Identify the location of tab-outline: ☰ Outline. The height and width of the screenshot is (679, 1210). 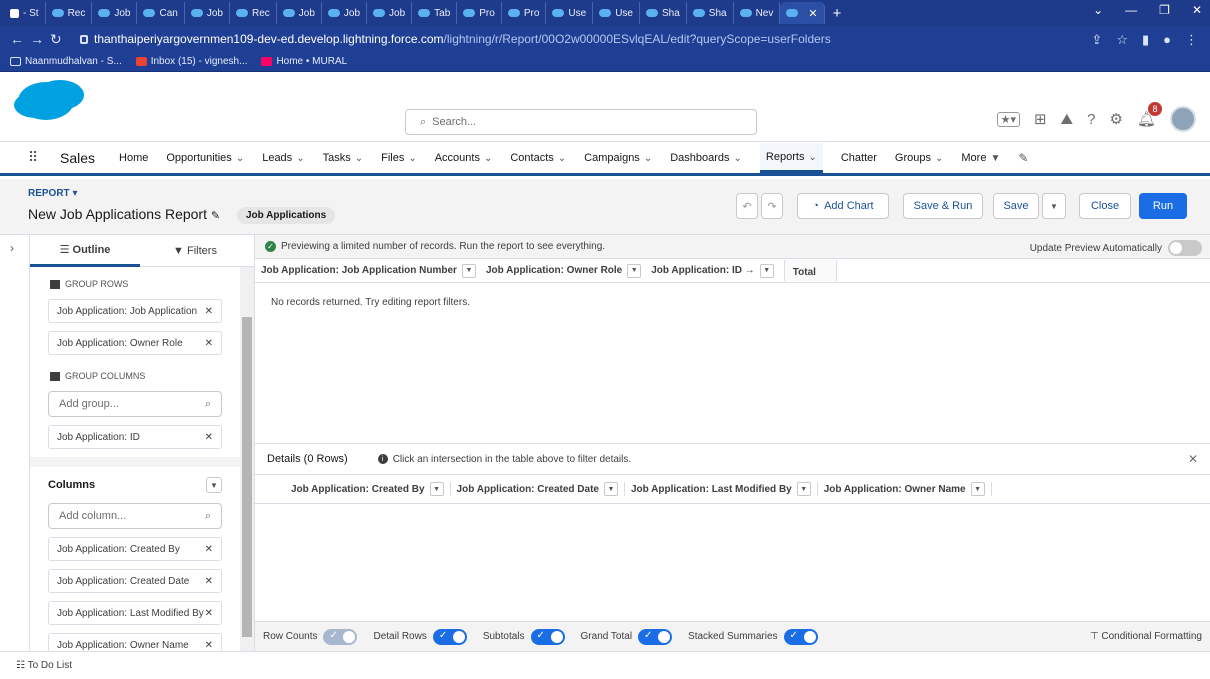
(85, 251).